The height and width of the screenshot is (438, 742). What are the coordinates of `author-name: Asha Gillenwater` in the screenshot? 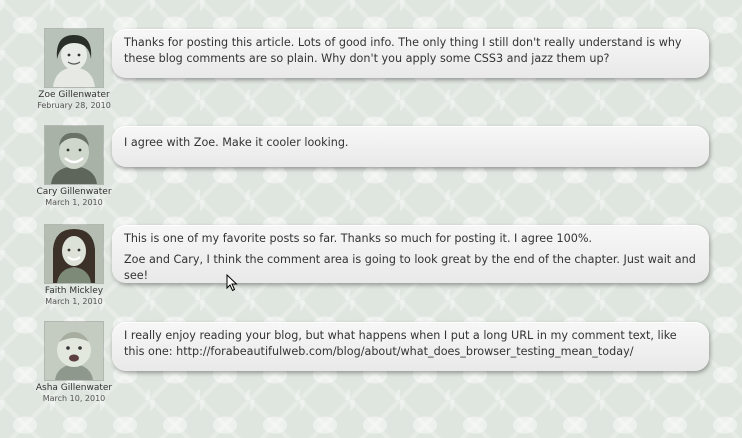 It's located at (74, 388).